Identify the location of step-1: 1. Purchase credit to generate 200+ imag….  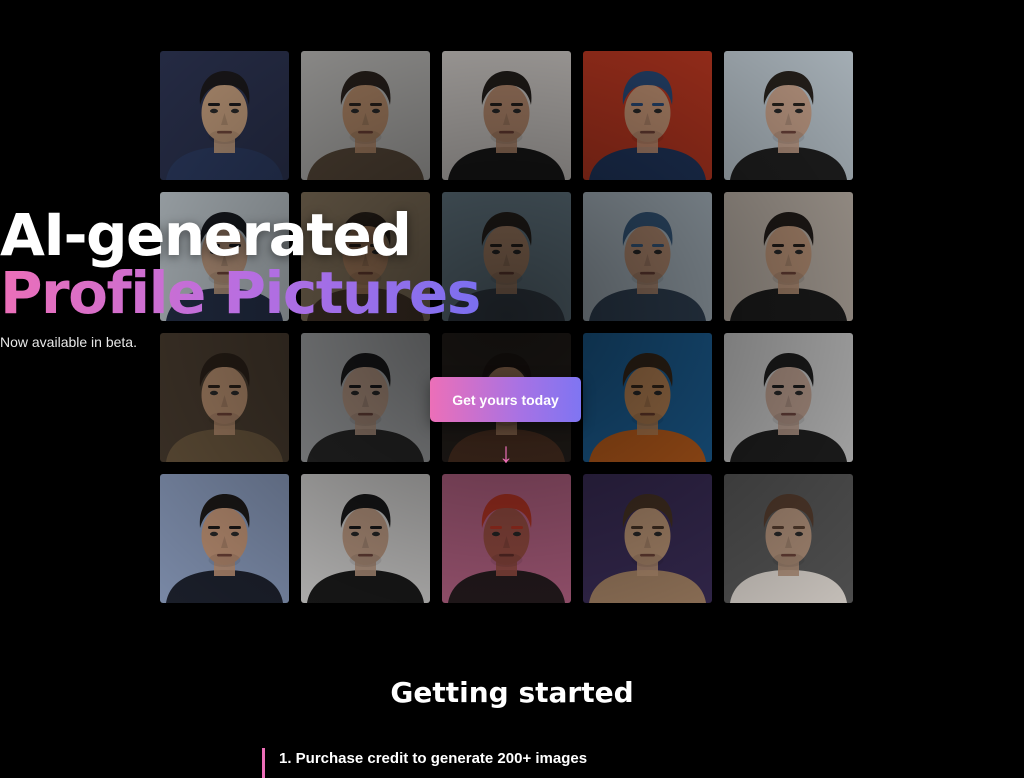
(424, 763).